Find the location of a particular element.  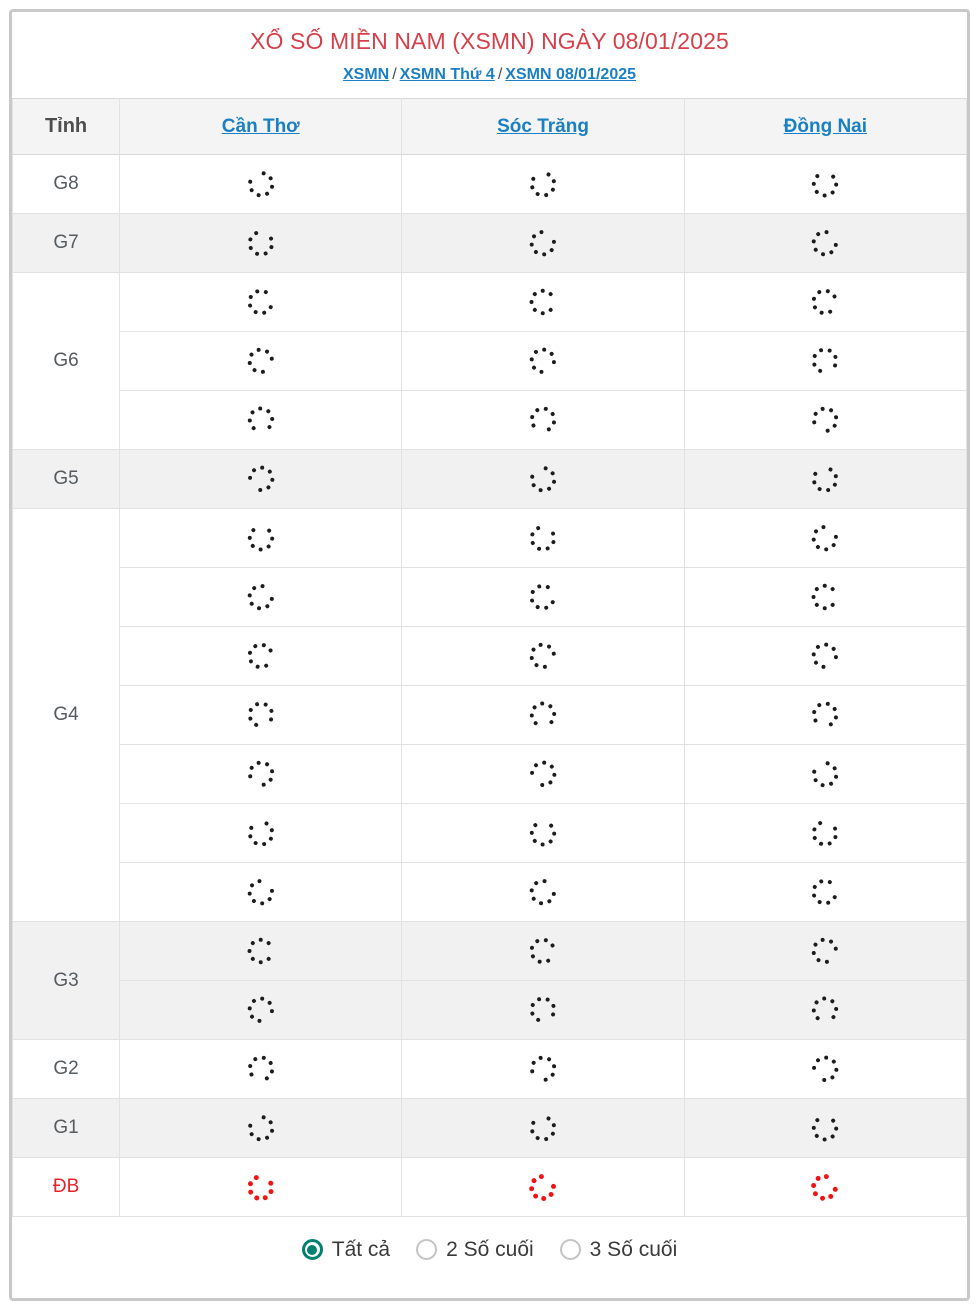

filter-radio-option-0: Tất cả is located at coordinates (346, 1249).